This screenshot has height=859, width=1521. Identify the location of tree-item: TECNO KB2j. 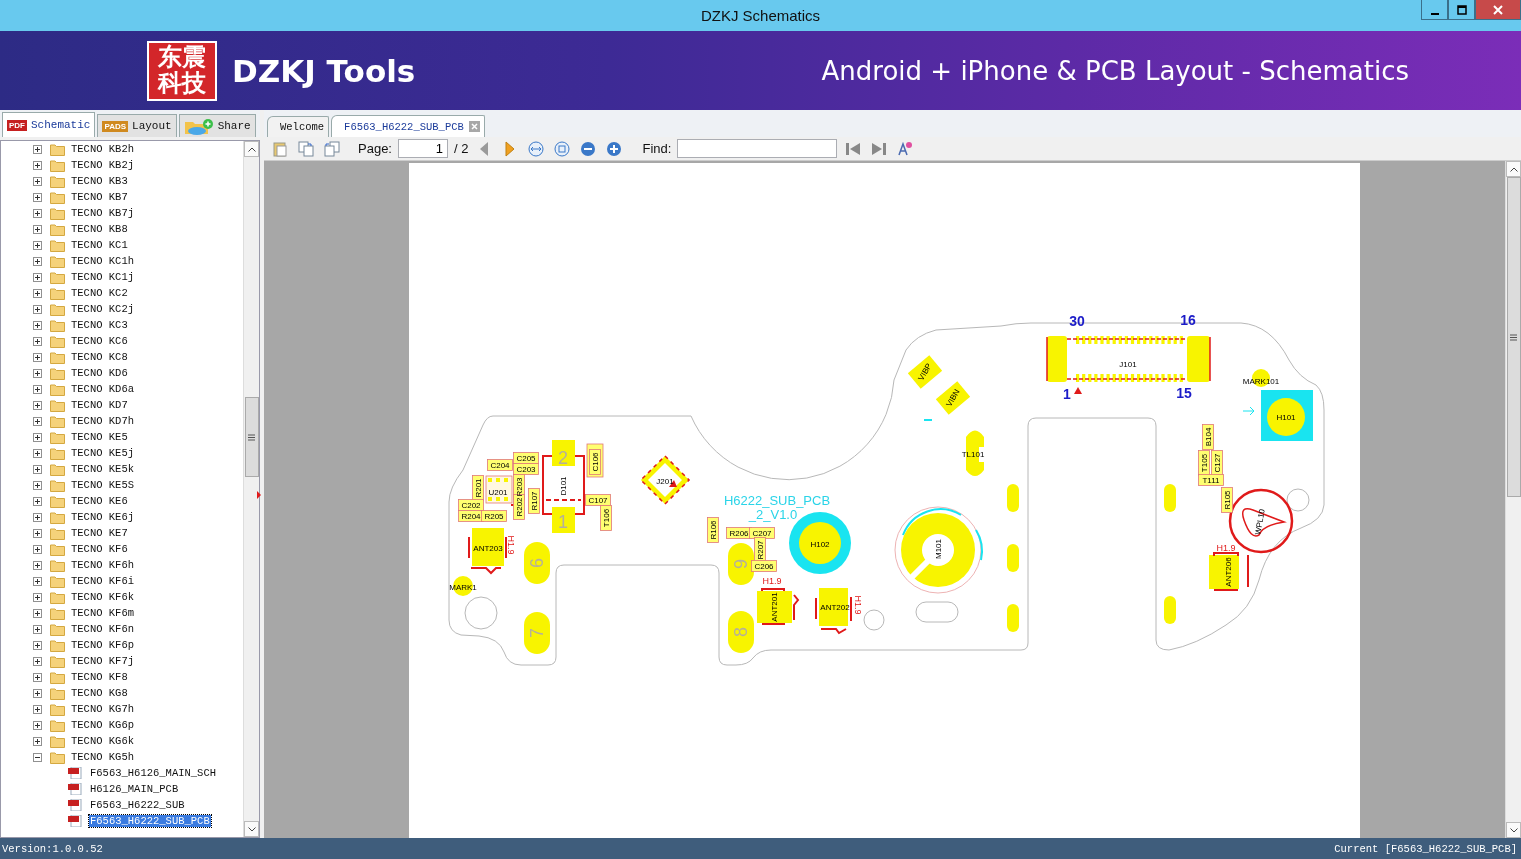
(102, 165).